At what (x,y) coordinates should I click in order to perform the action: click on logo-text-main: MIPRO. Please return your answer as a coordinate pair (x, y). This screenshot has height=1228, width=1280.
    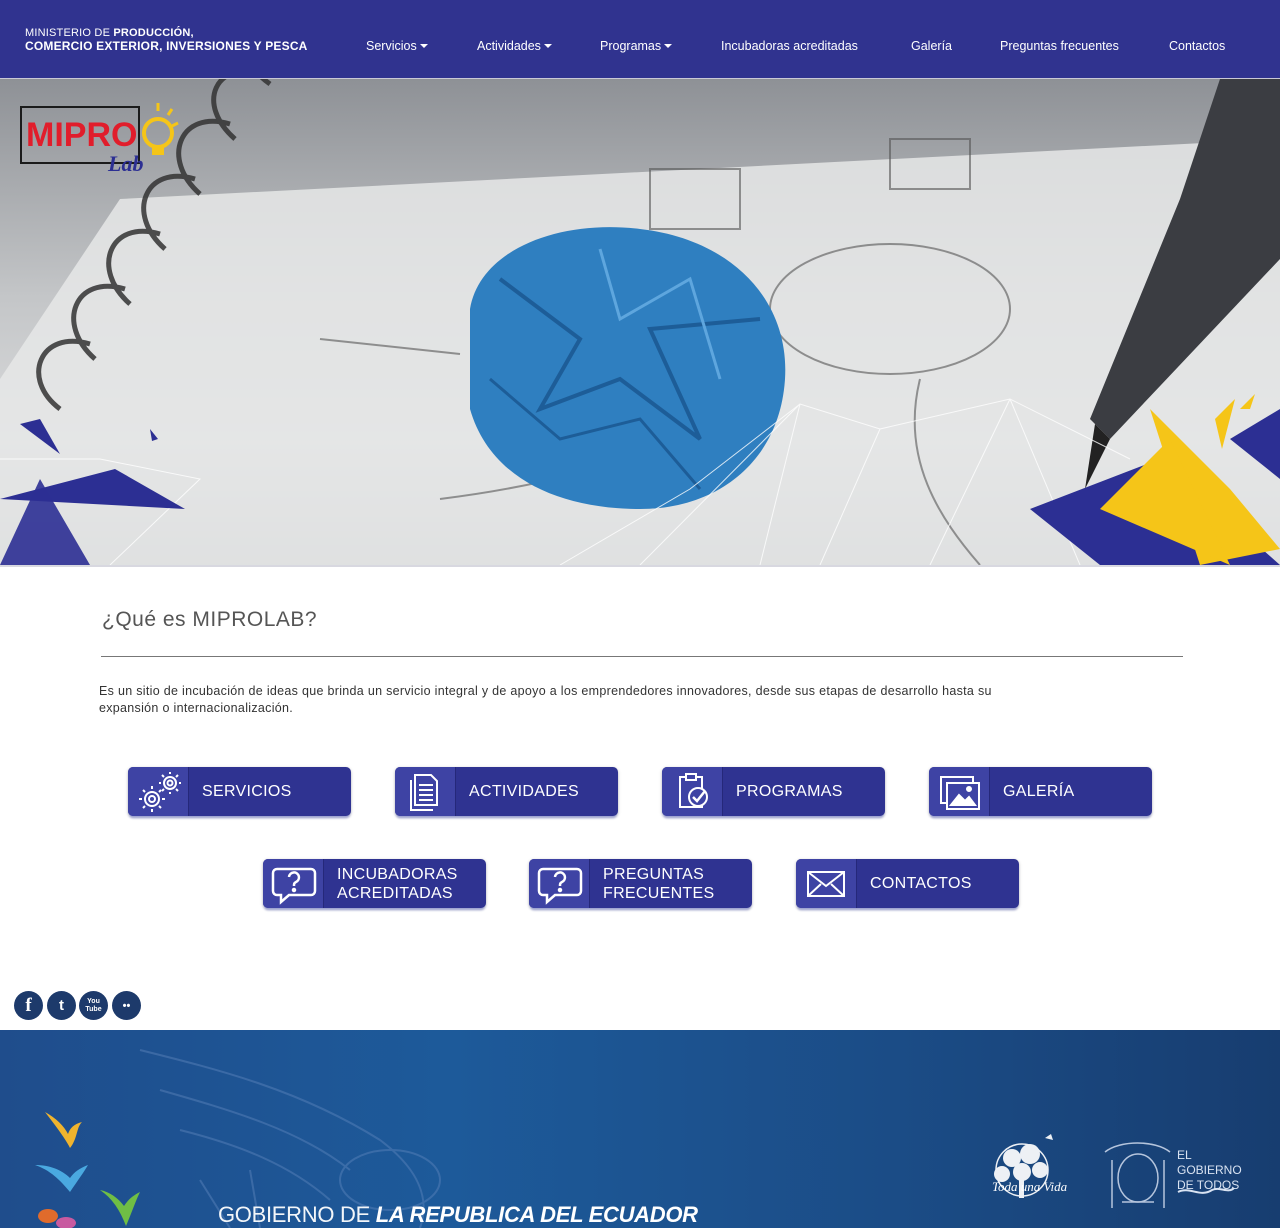
    Looking at the image, I should click on (81, 135).